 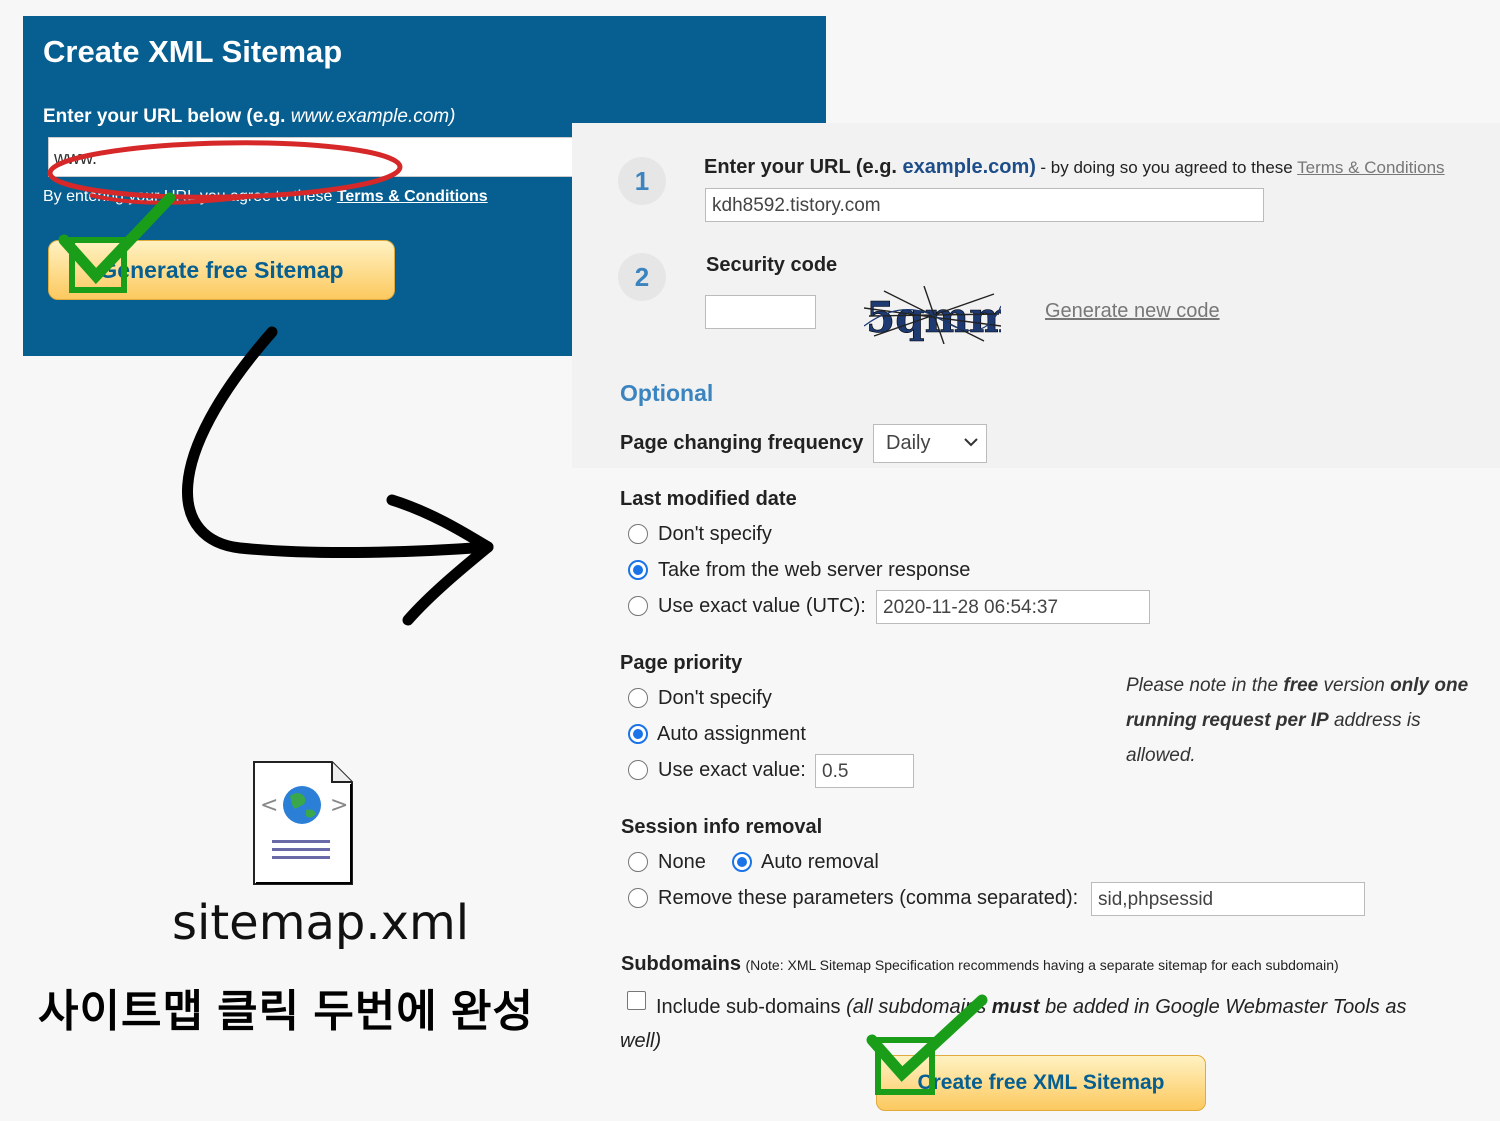 I want to click on generate-free-sitemap-button: Generate free Sitemap, so click(x=221, y=270).